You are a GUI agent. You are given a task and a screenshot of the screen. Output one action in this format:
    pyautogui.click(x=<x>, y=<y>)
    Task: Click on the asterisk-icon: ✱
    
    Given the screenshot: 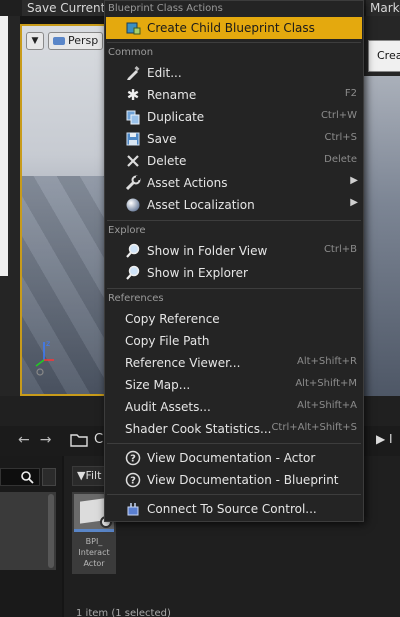 What is the action you would take?
    pyautogui.click(x=133, y=95)
    